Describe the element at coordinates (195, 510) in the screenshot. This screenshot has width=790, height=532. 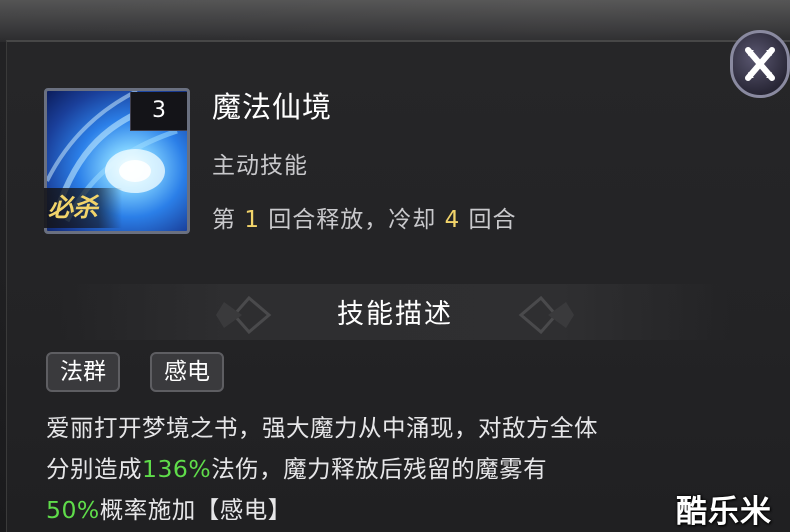
I see `desc-text: 概率施加【感电】` at that location.